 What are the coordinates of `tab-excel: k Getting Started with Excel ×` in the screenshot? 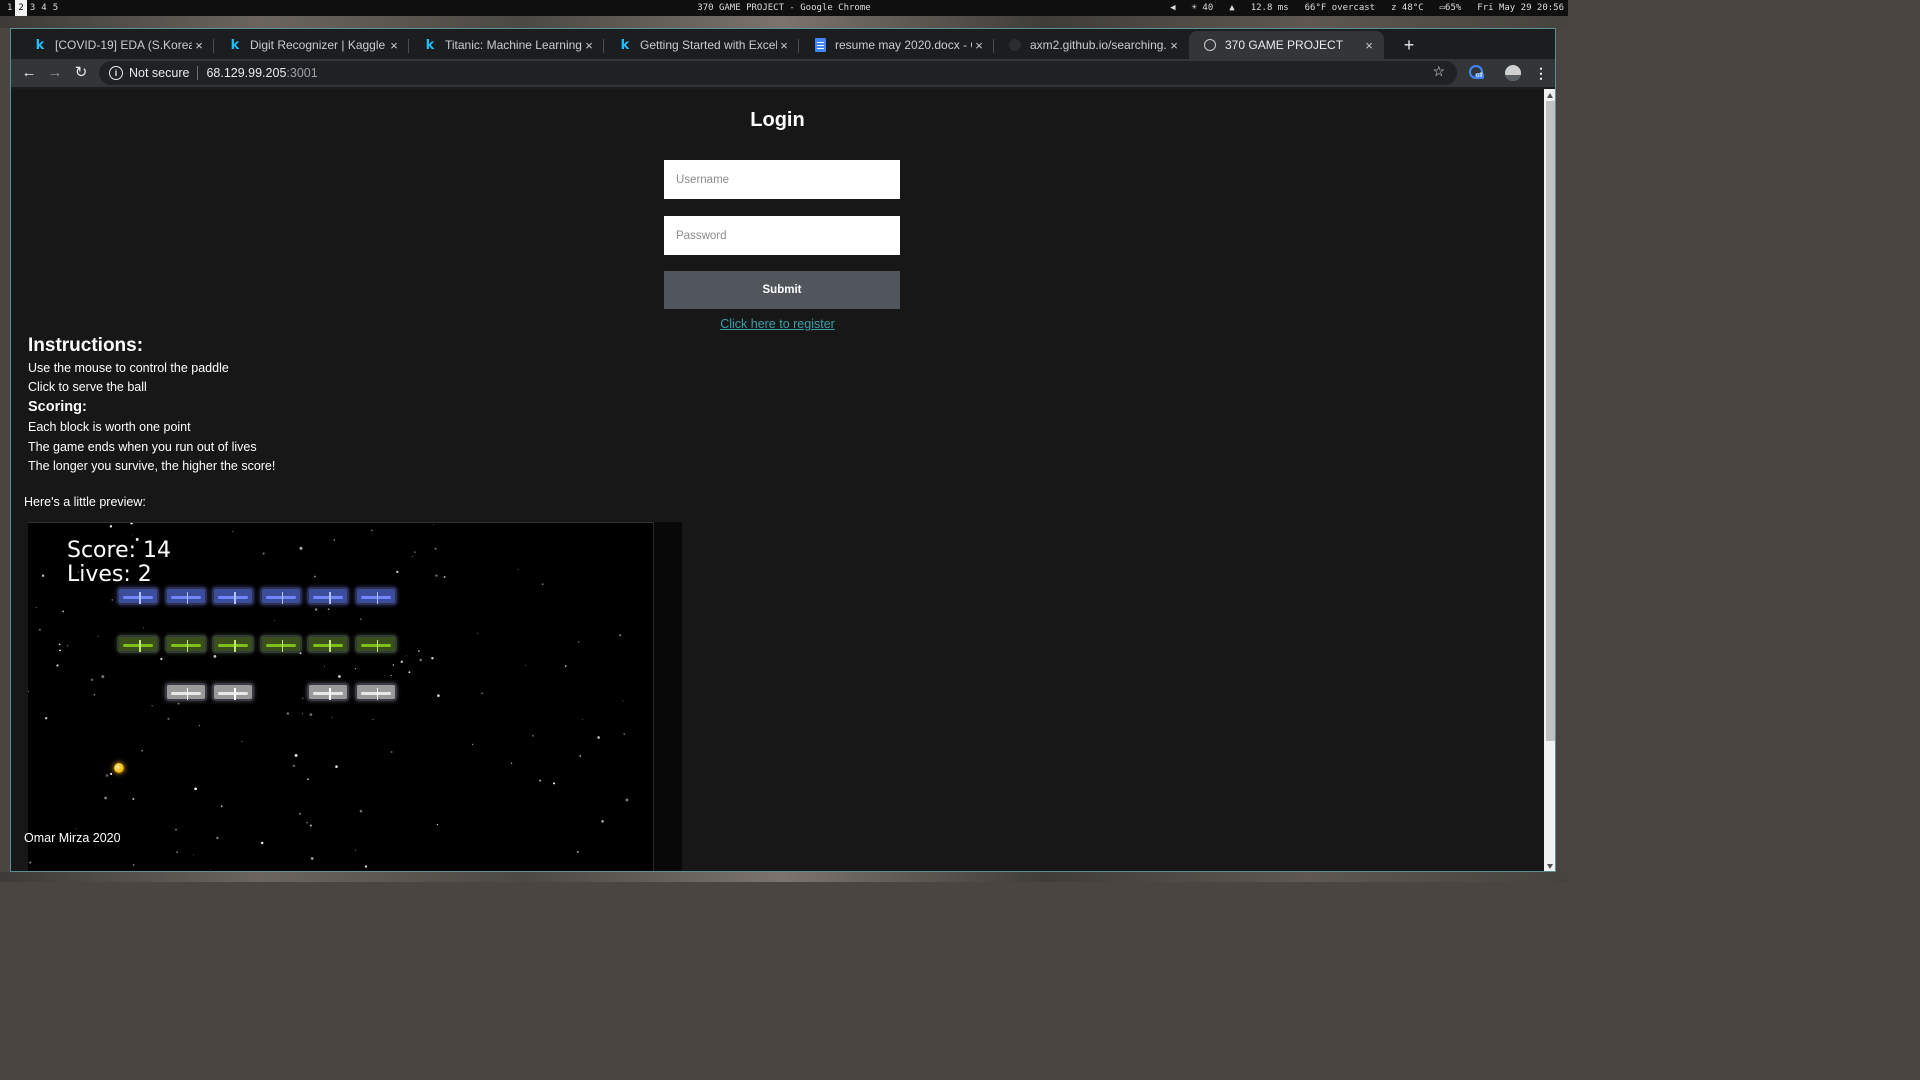 It's located at (701, 45).